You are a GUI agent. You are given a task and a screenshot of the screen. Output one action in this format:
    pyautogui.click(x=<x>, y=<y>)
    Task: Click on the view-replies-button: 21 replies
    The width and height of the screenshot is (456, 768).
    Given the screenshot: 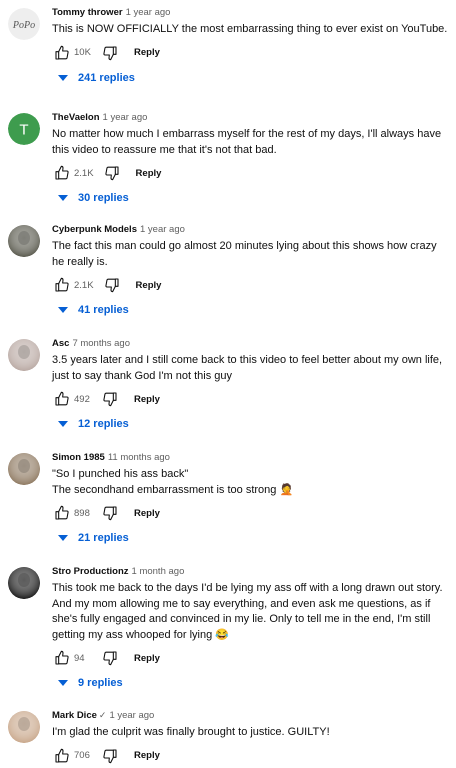 What is the action you would take?
    pyautogui.click(x=250, y=538)
    